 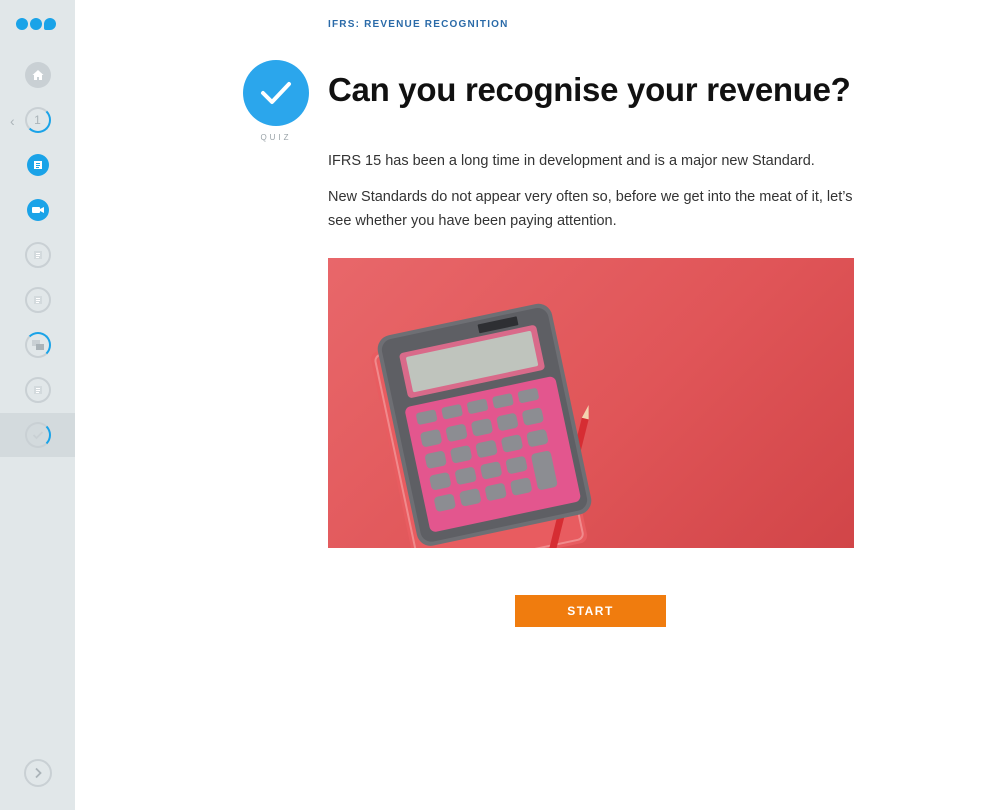 I want to click on home-icon, so click(x=37, y=75).